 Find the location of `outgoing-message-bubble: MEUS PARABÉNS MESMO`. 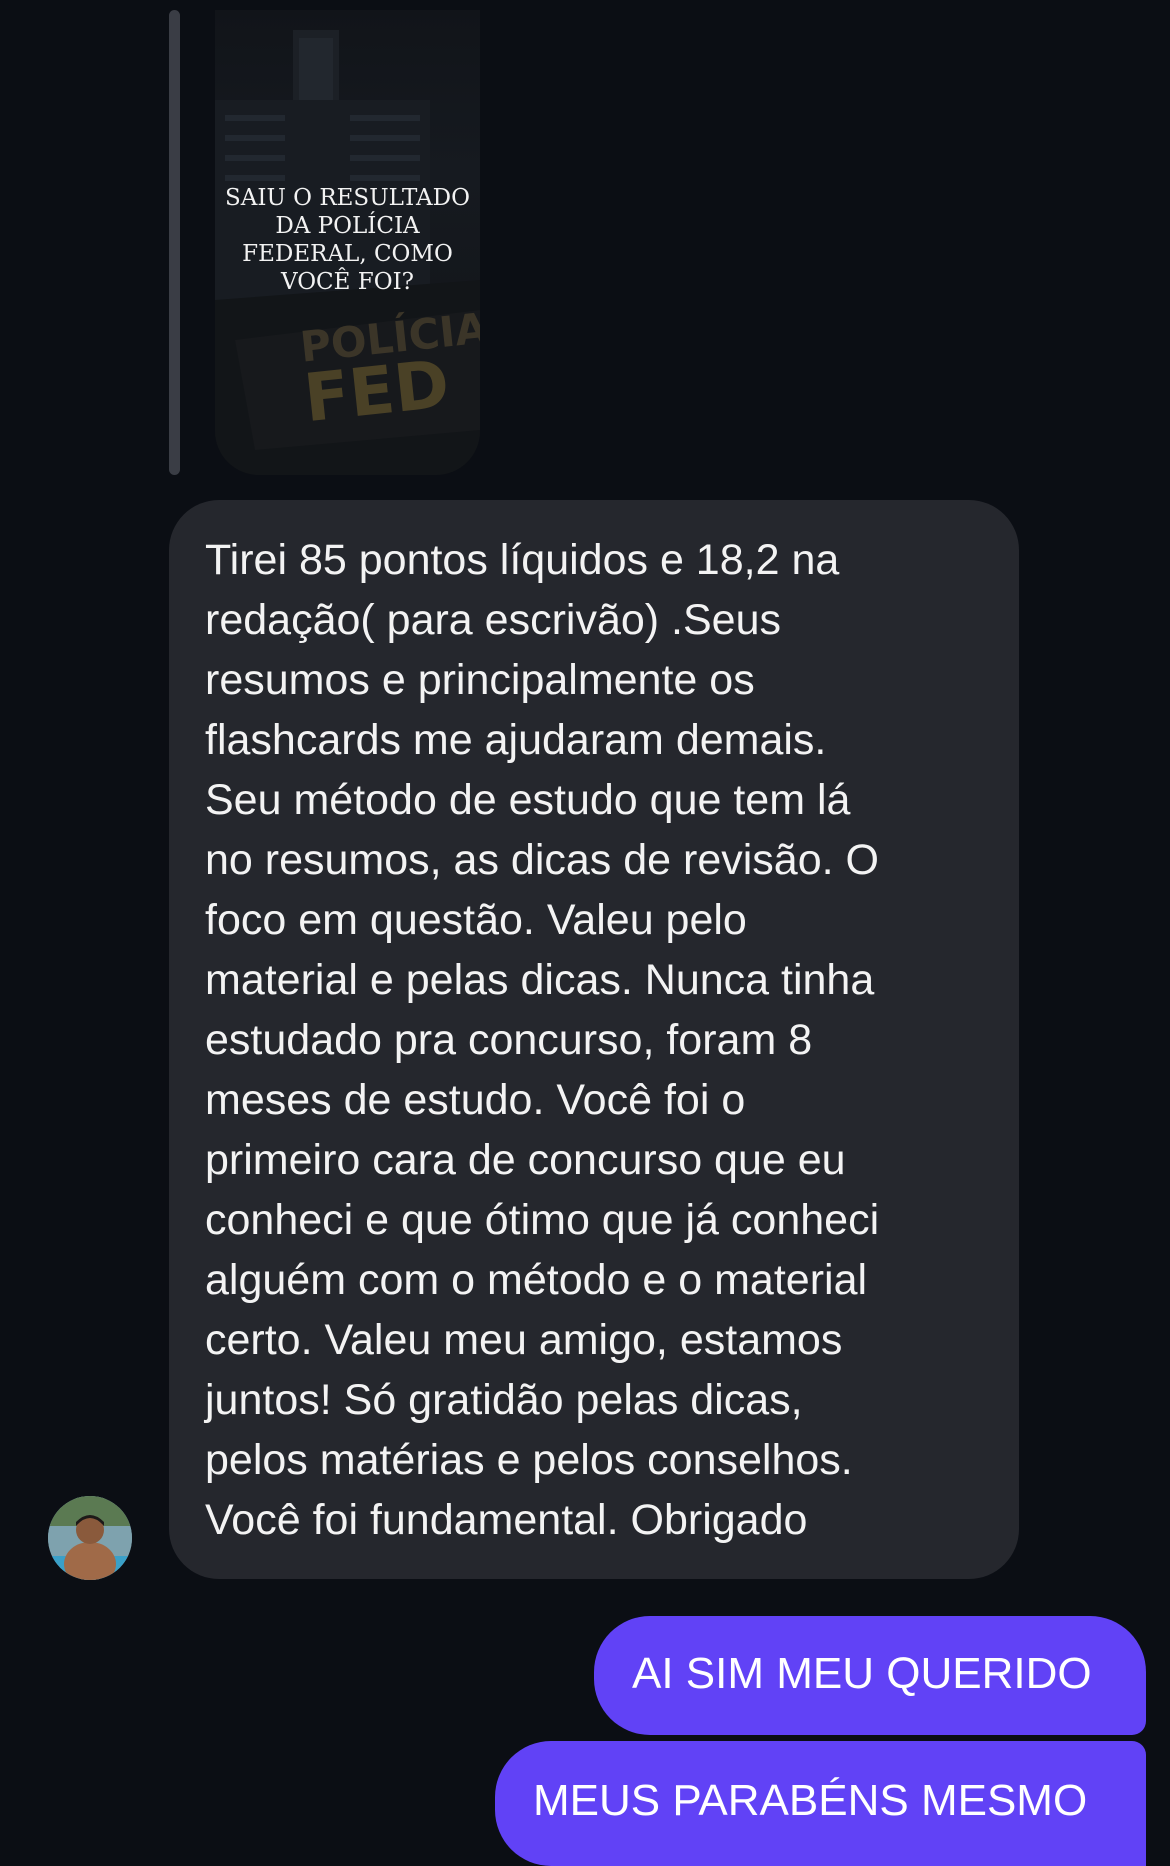

outgoing-message-bubble: MEUS PARABÉNS MESMO is located at coordinates (820, 1803).